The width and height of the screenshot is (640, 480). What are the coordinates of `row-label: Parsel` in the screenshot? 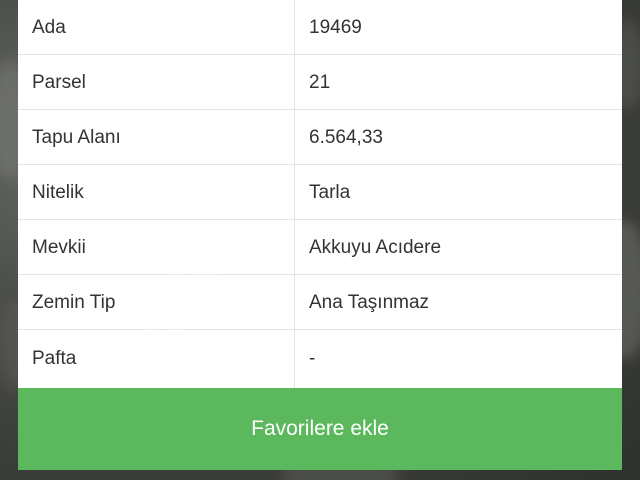 It's located at (59, 82).